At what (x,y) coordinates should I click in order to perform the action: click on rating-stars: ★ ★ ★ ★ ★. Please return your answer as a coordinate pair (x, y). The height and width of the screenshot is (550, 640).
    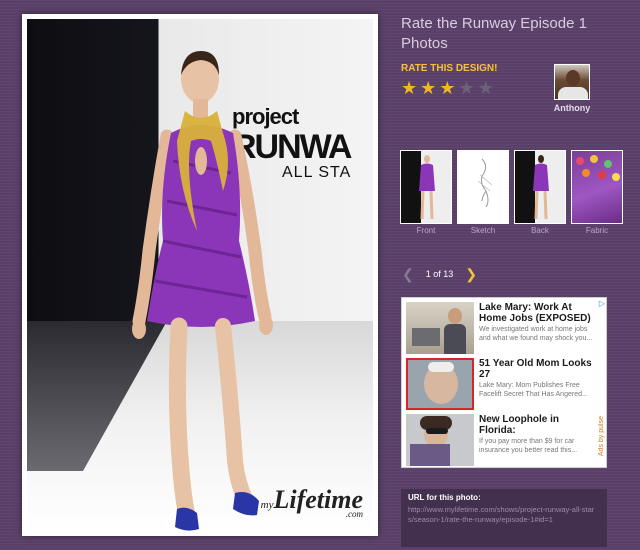
    Looking at the image, I should click on (447, 88).